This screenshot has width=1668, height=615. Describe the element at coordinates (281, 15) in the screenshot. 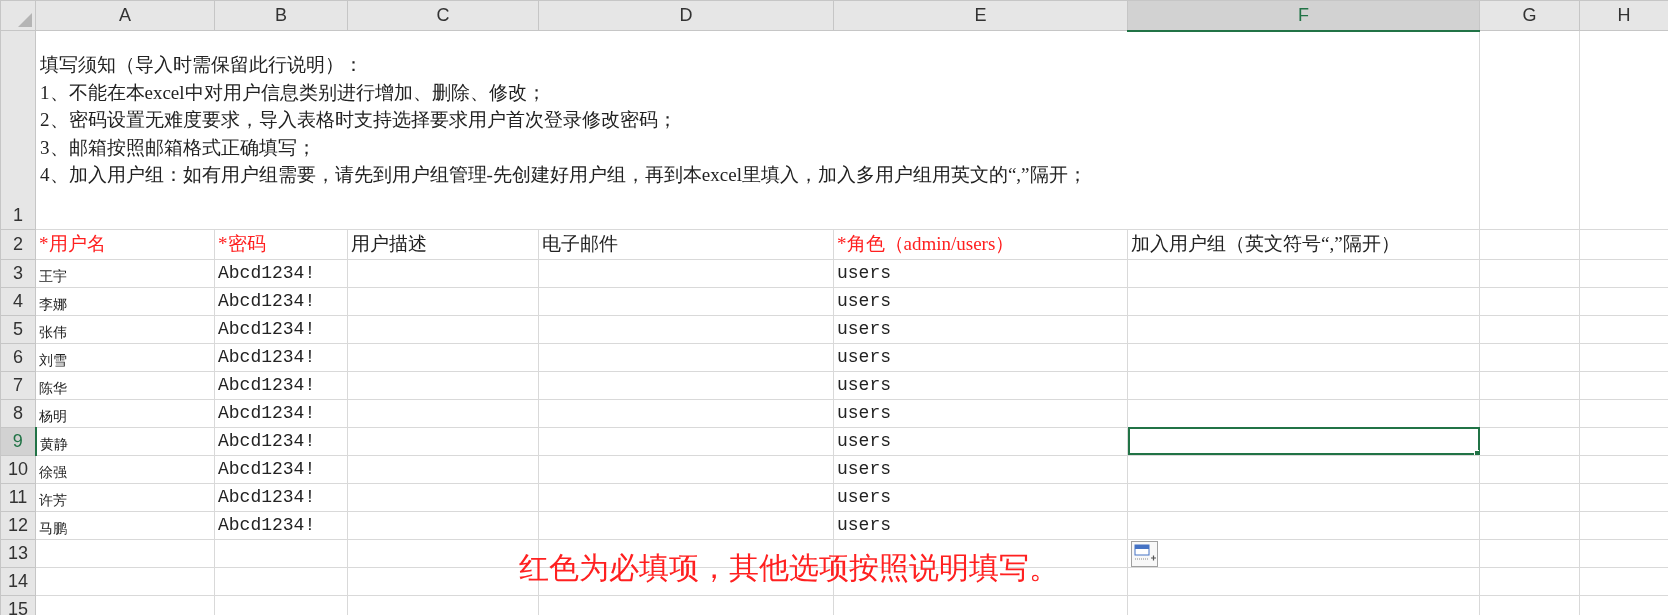

I see `column-header: B` at that location.